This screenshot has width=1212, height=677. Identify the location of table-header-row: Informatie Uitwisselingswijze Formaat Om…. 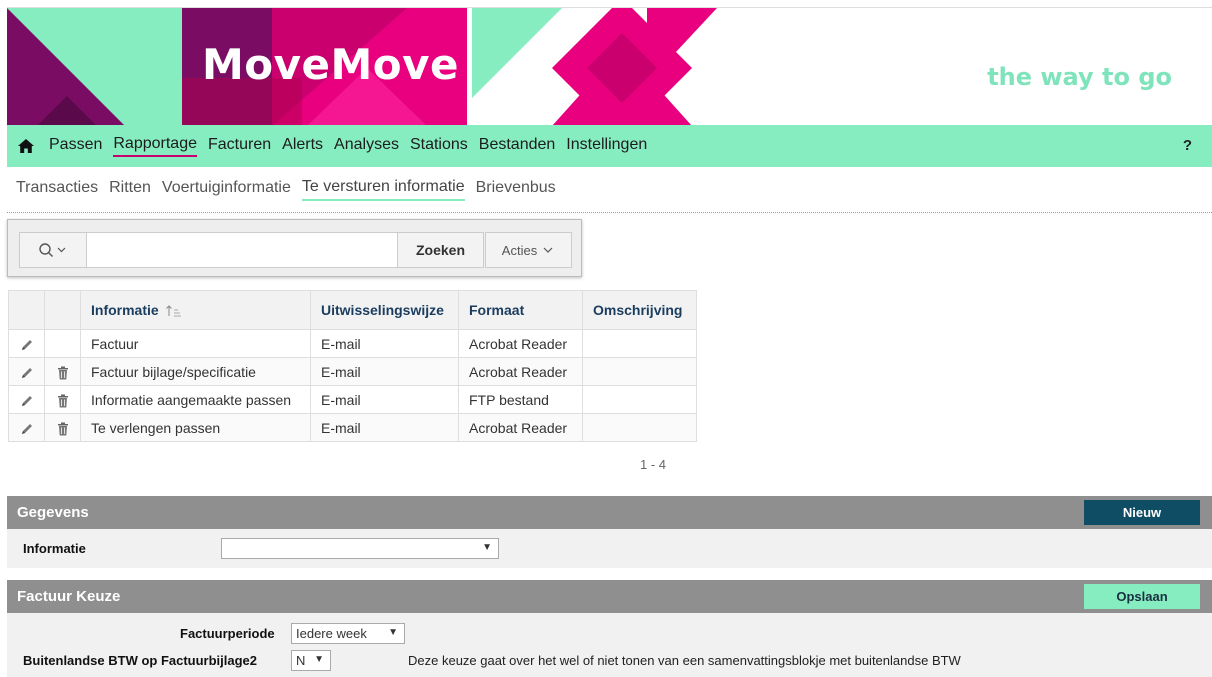
(352, 310).